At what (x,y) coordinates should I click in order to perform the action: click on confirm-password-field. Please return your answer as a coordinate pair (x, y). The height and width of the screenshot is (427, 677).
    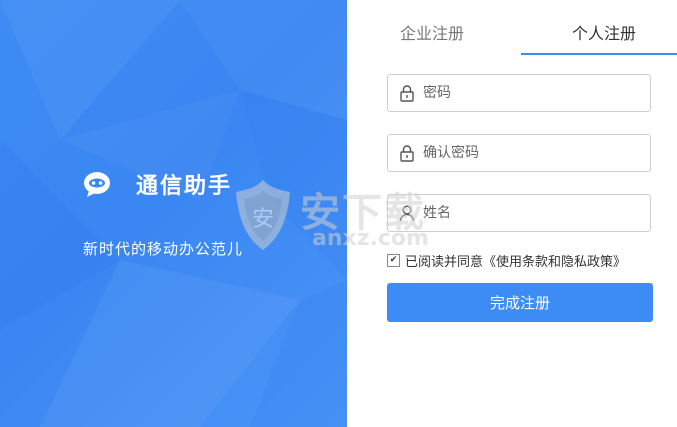
    Looking at the image, I should click on (519, 153).